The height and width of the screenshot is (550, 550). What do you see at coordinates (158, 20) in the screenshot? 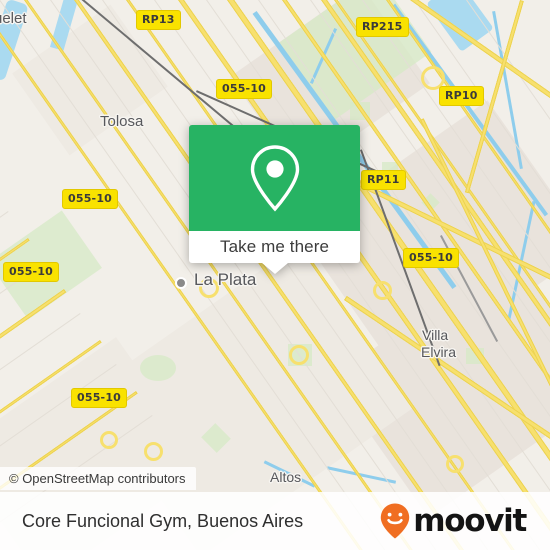
I see `road-shield: RP13` at bounding box center [158, 20].